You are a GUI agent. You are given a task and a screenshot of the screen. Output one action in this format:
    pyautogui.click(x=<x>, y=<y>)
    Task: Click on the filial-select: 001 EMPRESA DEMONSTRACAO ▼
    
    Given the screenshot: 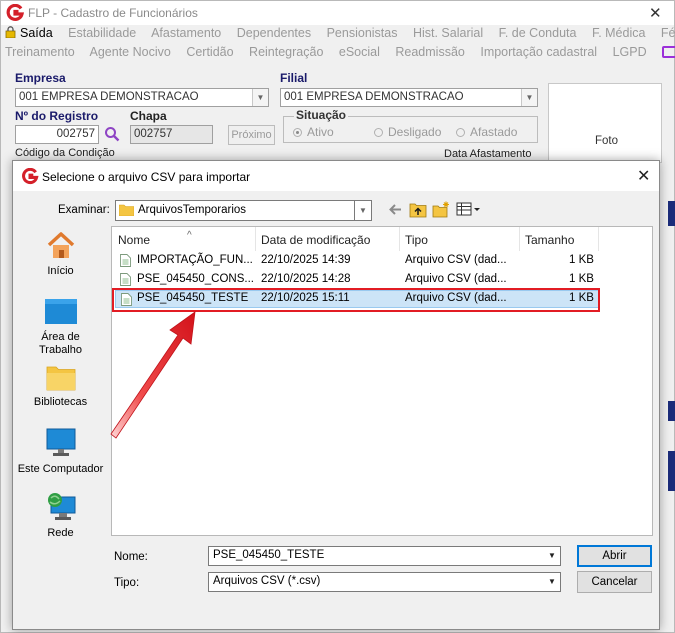 What is the action you would take?
    pyautogui.click(x=409, y=97)
    